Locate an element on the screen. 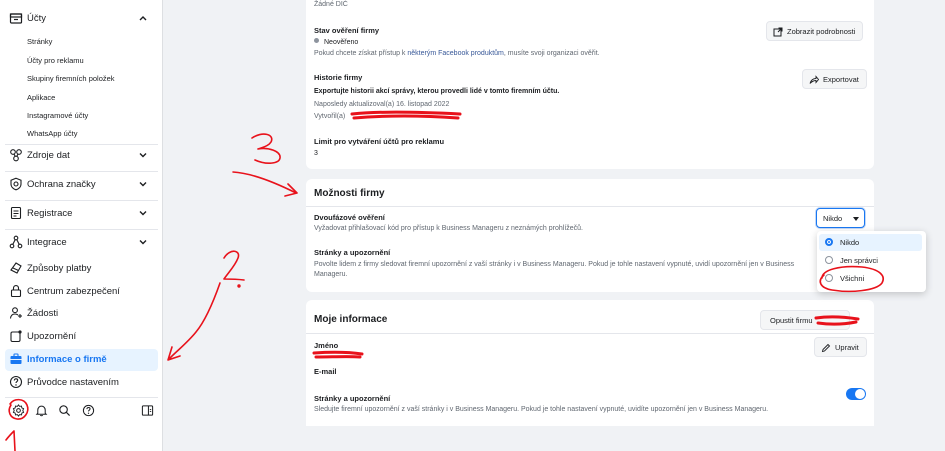  dropdown-option-label: Všichni is located at coordinates (852, 278).